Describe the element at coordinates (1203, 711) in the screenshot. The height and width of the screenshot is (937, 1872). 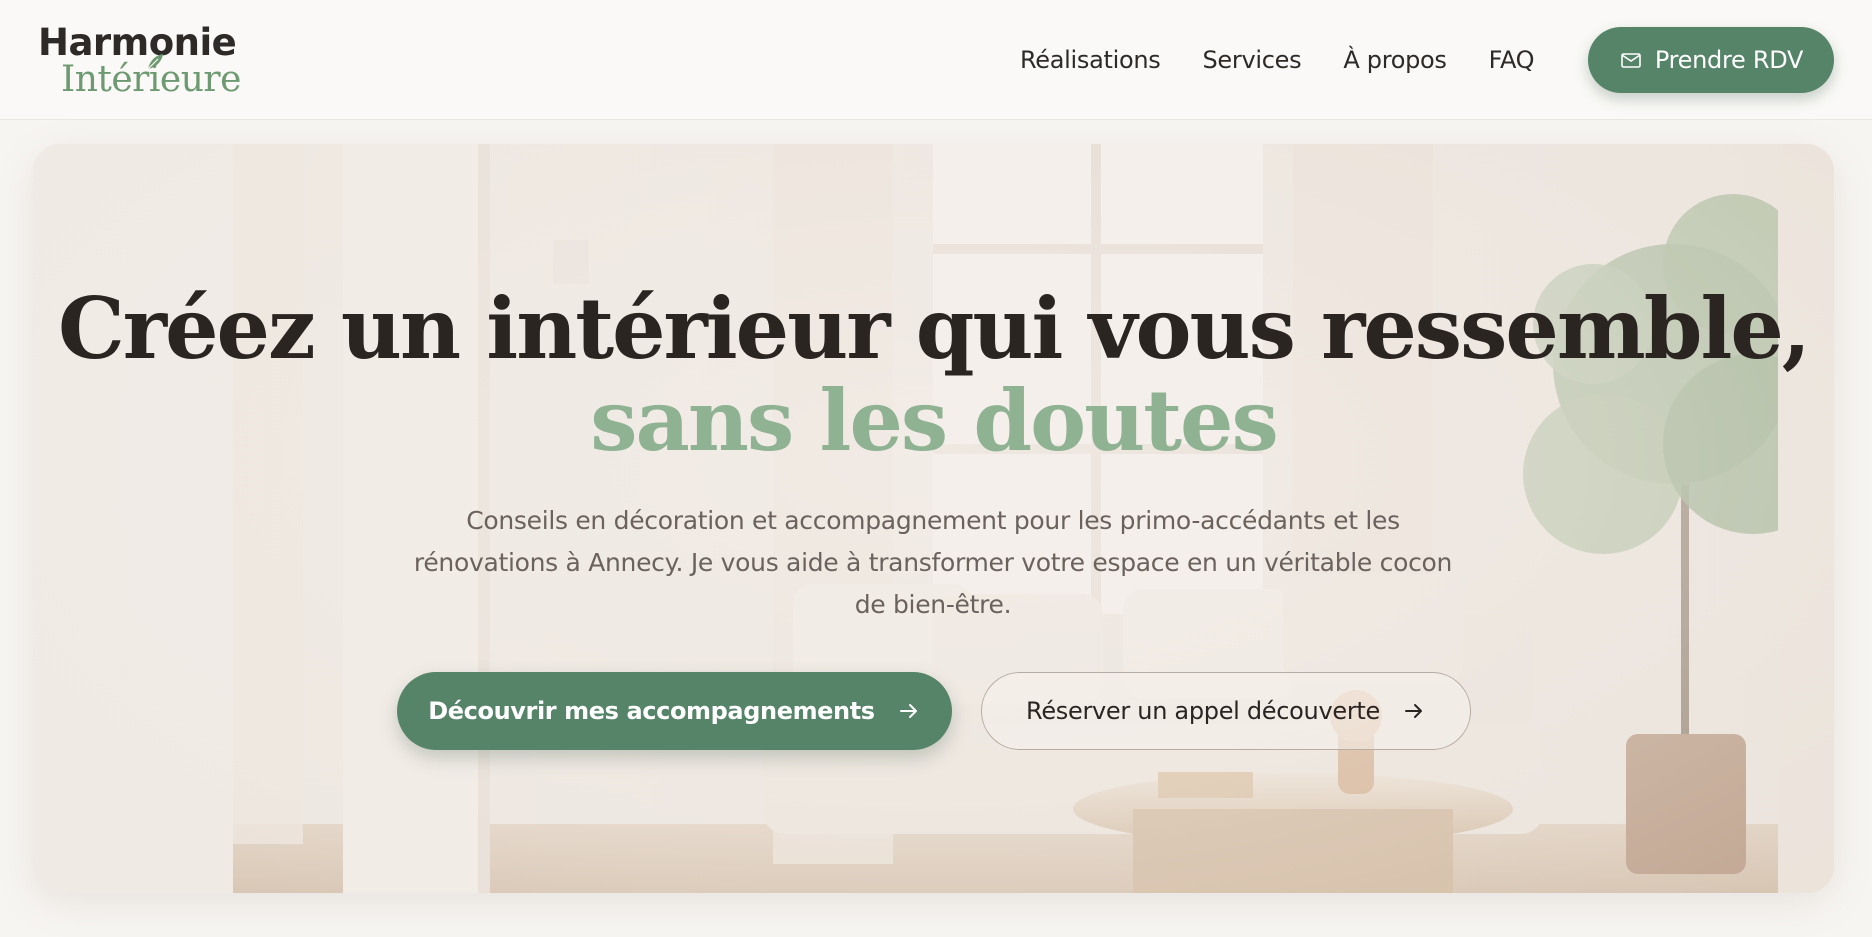
I see `book-discovery-call-label: Réserver un appel découverte` at that location.